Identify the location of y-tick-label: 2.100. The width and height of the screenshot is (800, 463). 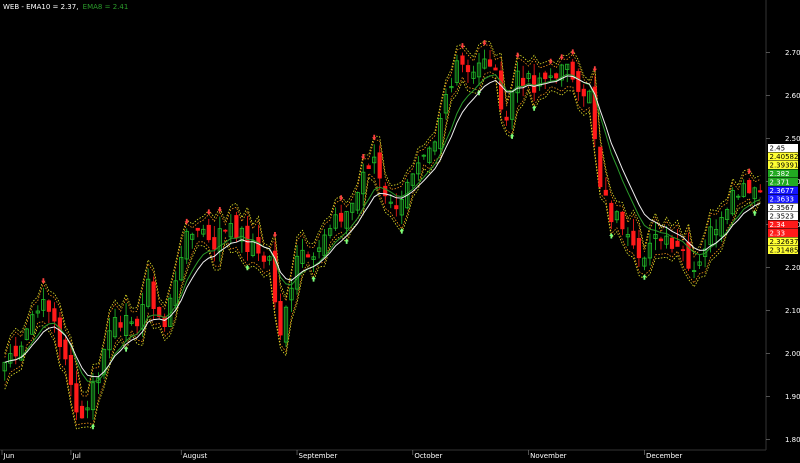
(792, 311).